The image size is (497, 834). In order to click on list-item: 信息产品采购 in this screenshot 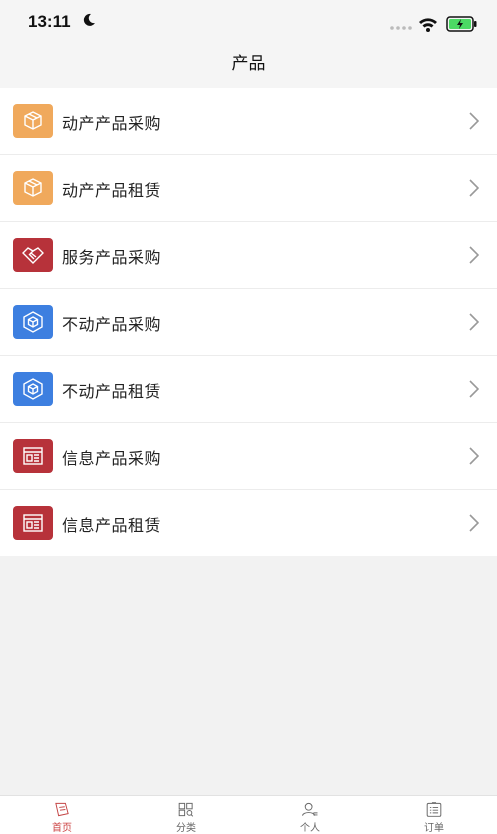, I will do `click(248, 456)`.